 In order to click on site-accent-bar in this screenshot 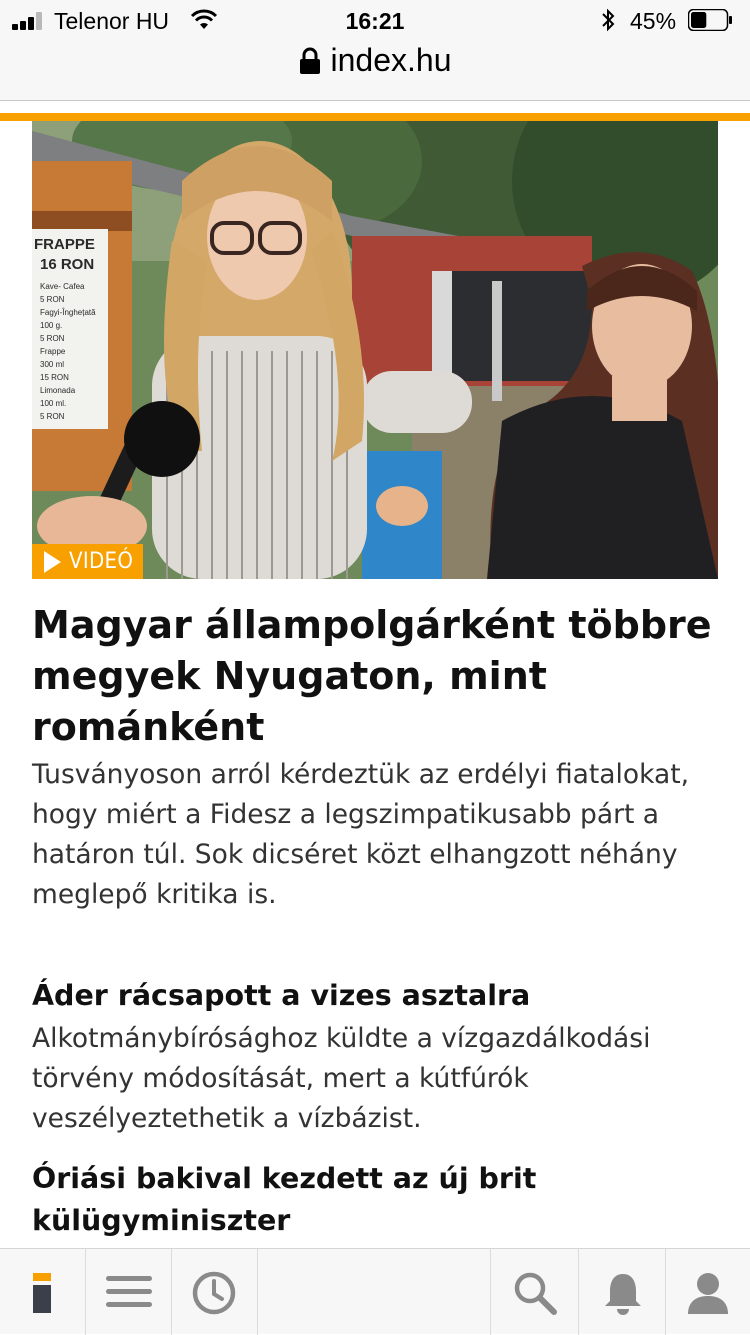, I will do `click(375, 117)`.